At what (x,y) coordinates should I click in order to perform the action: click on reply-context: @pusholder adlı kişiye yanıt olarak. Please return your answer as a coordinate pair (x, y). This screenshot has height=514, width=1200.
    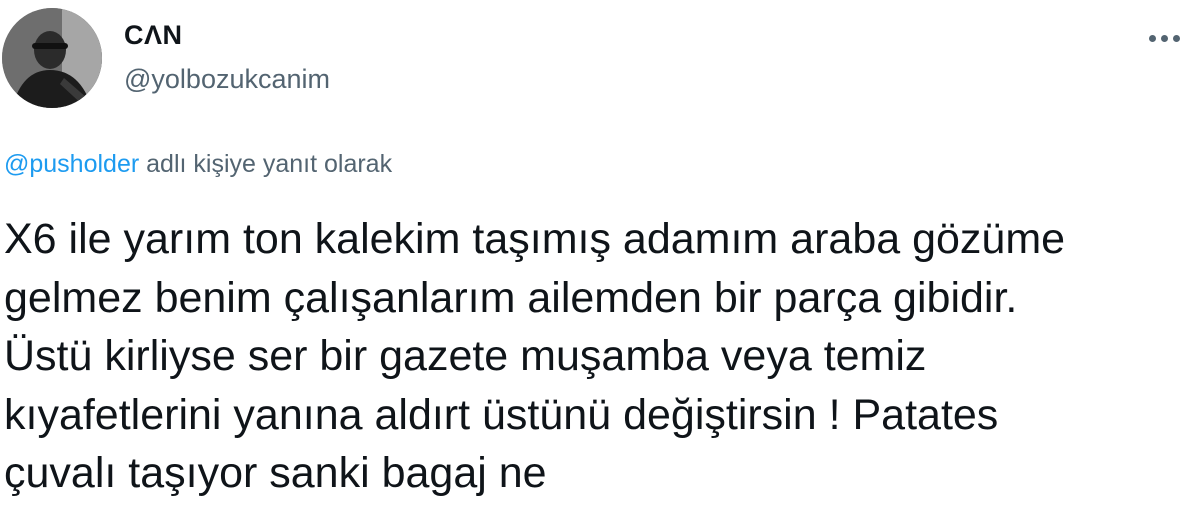
    Looking at the image, I should click on (198, 164).